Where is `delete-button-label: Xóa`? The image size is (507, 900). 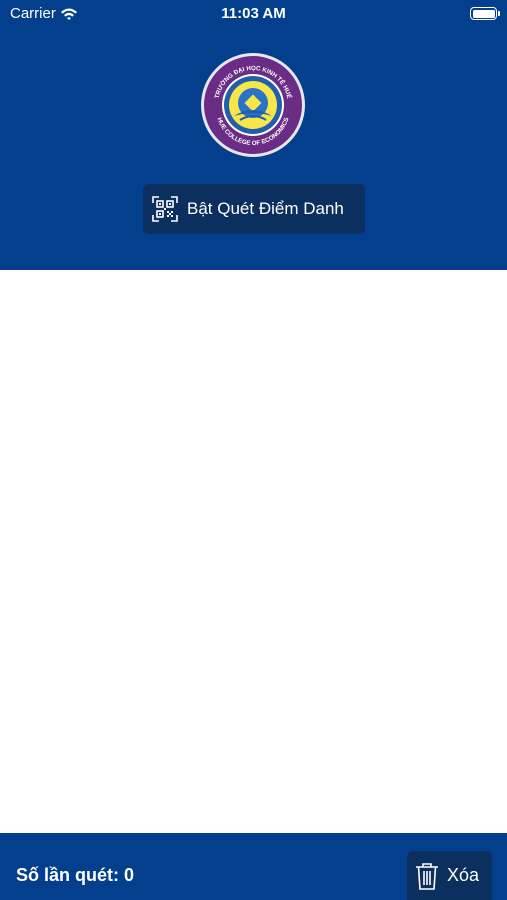
delete-button-label: Xóa is located at coordinates (463, 875).